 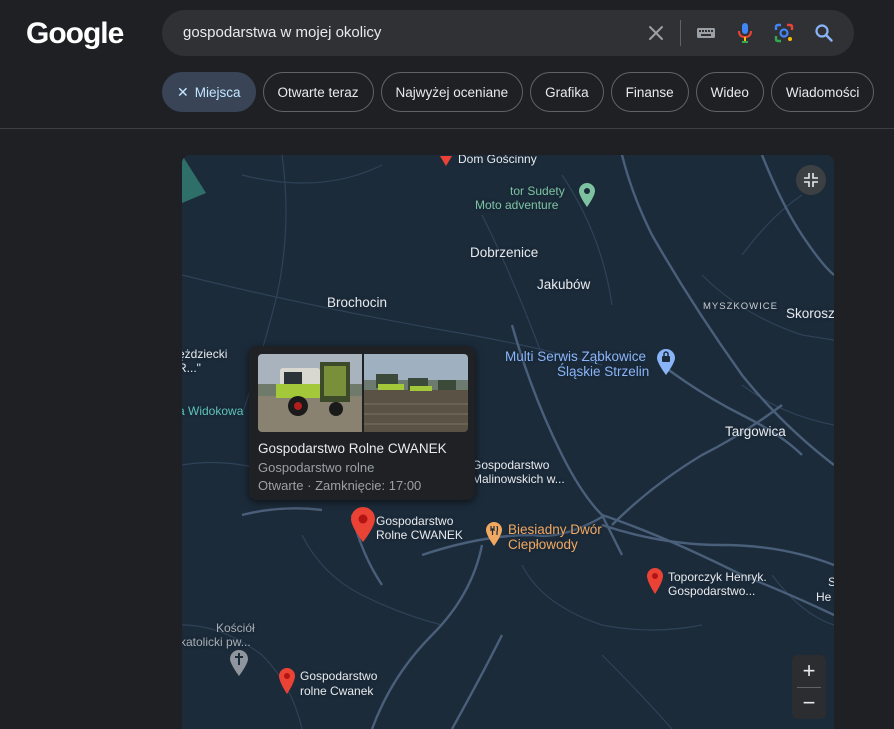 I want to click on label-gospodarstwo-cwanek-2: Rolne CWANEK, so click(x=419, y=535).